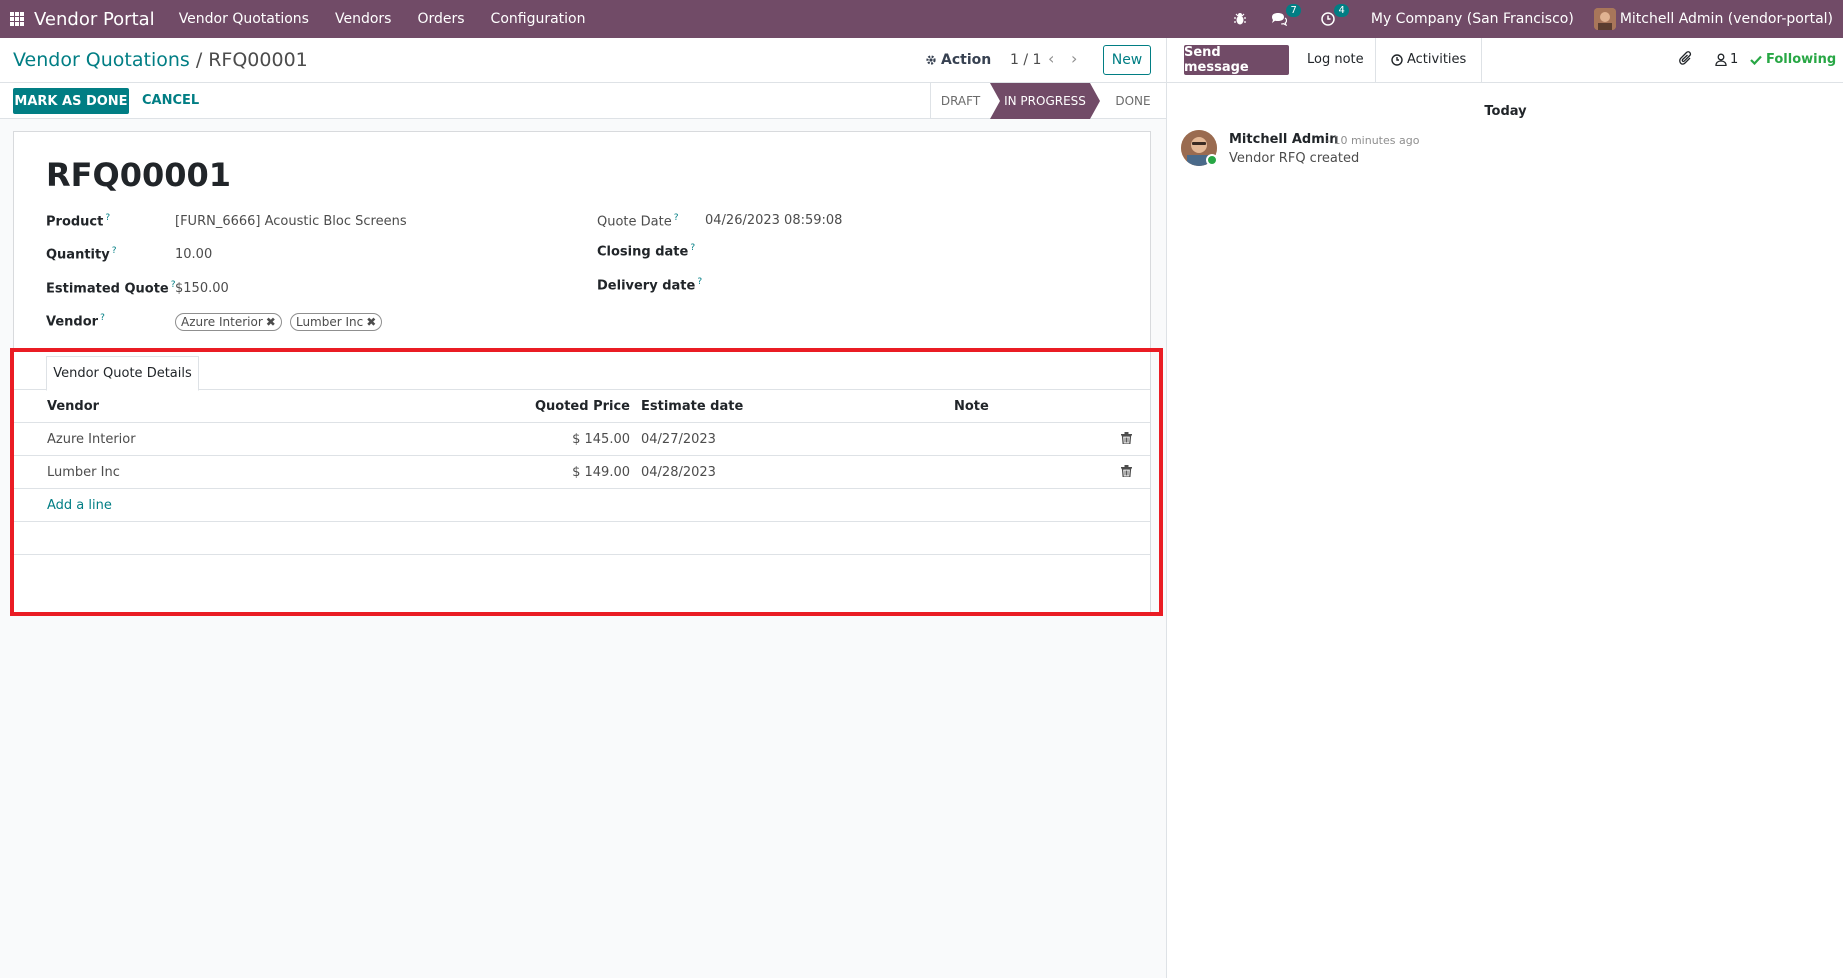  Describe the element at coordinates (650, 285) in the screenshot. I see `delivery-date-label: Delivery date?` at that location.